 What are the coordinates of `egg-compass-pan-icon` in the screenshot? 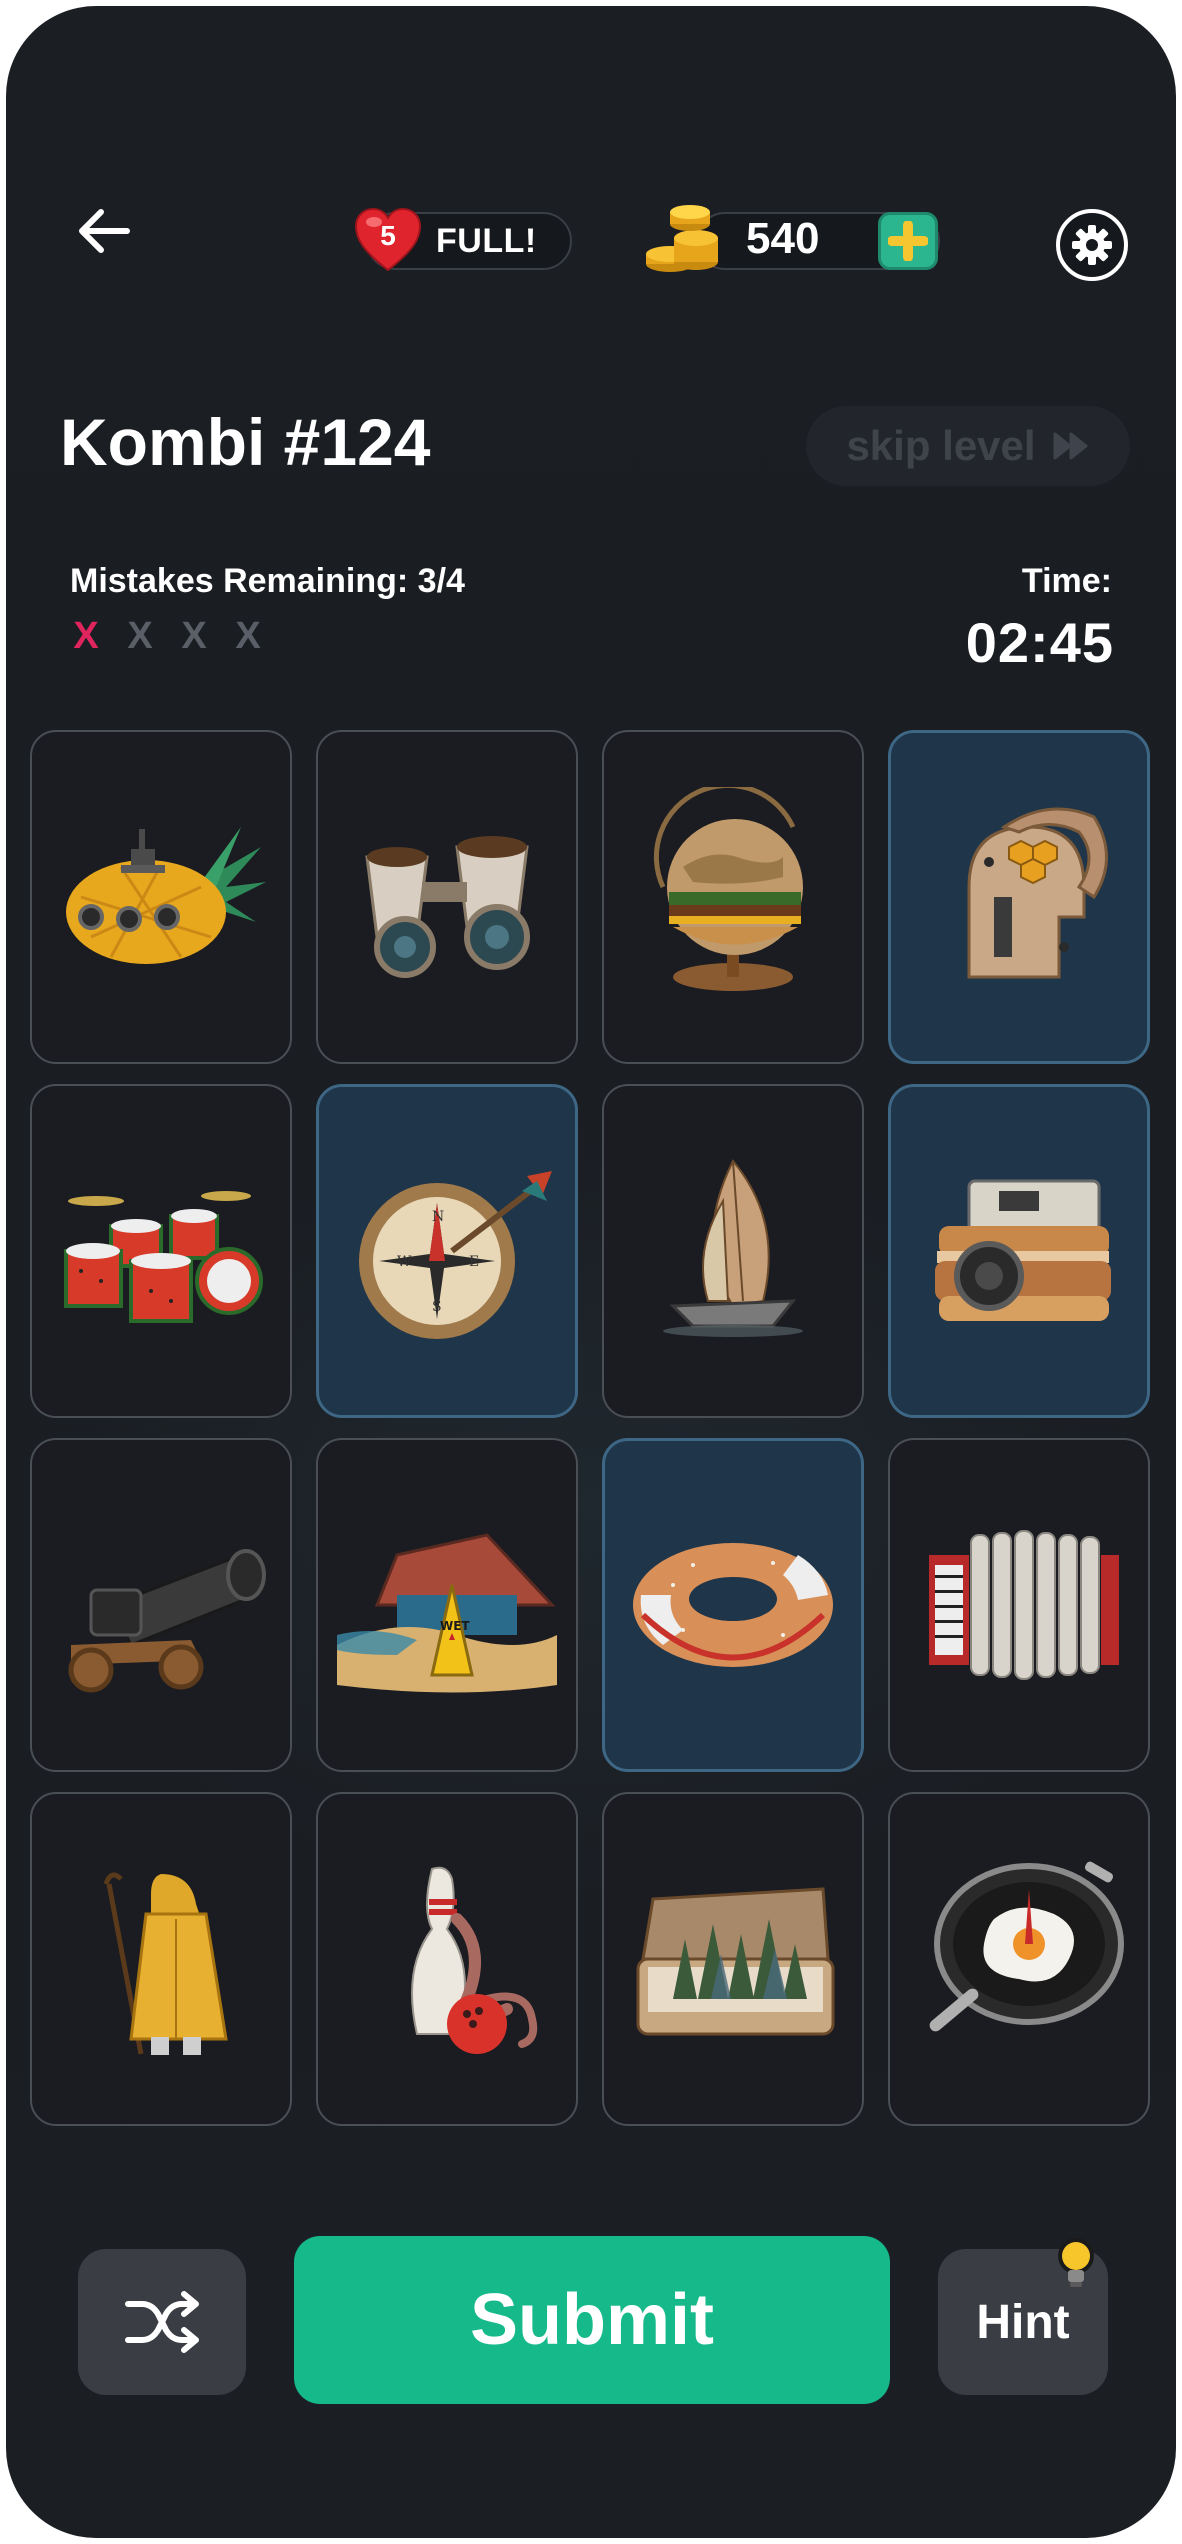 It's located at (1026, 1946).